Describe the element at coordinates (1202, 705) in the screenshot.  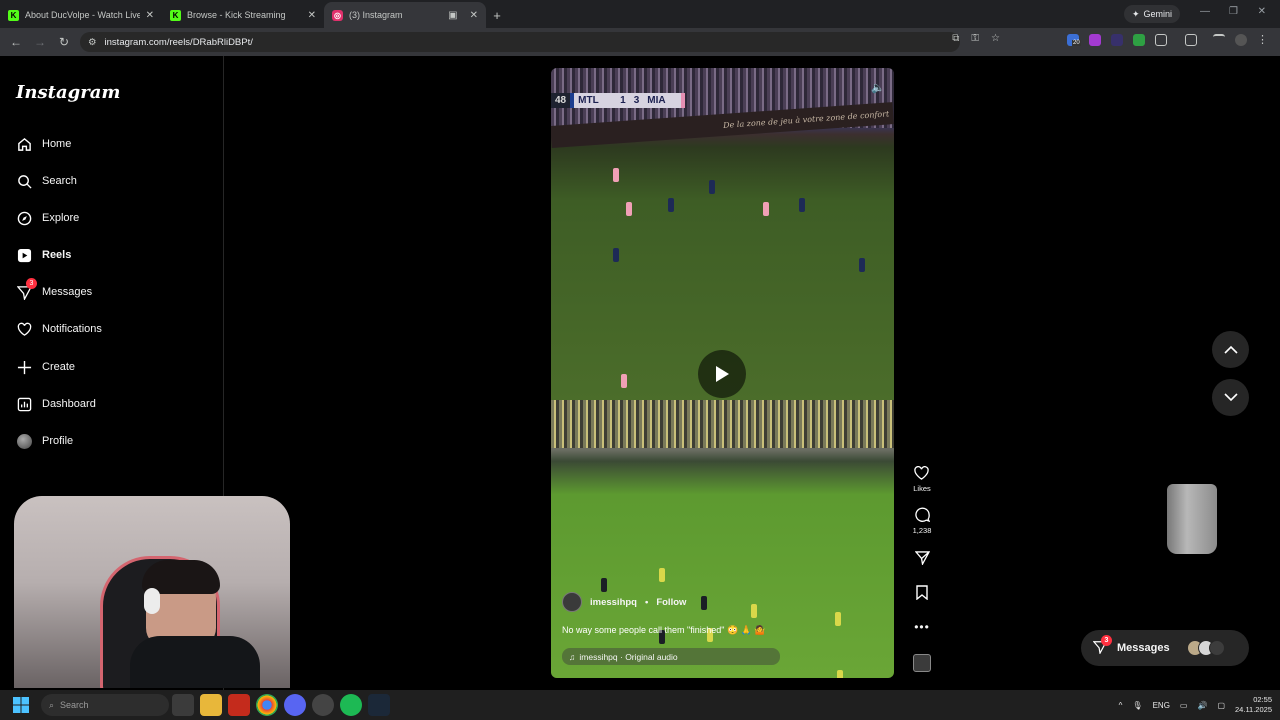
I see `volume-icon: 🔊` at that location.